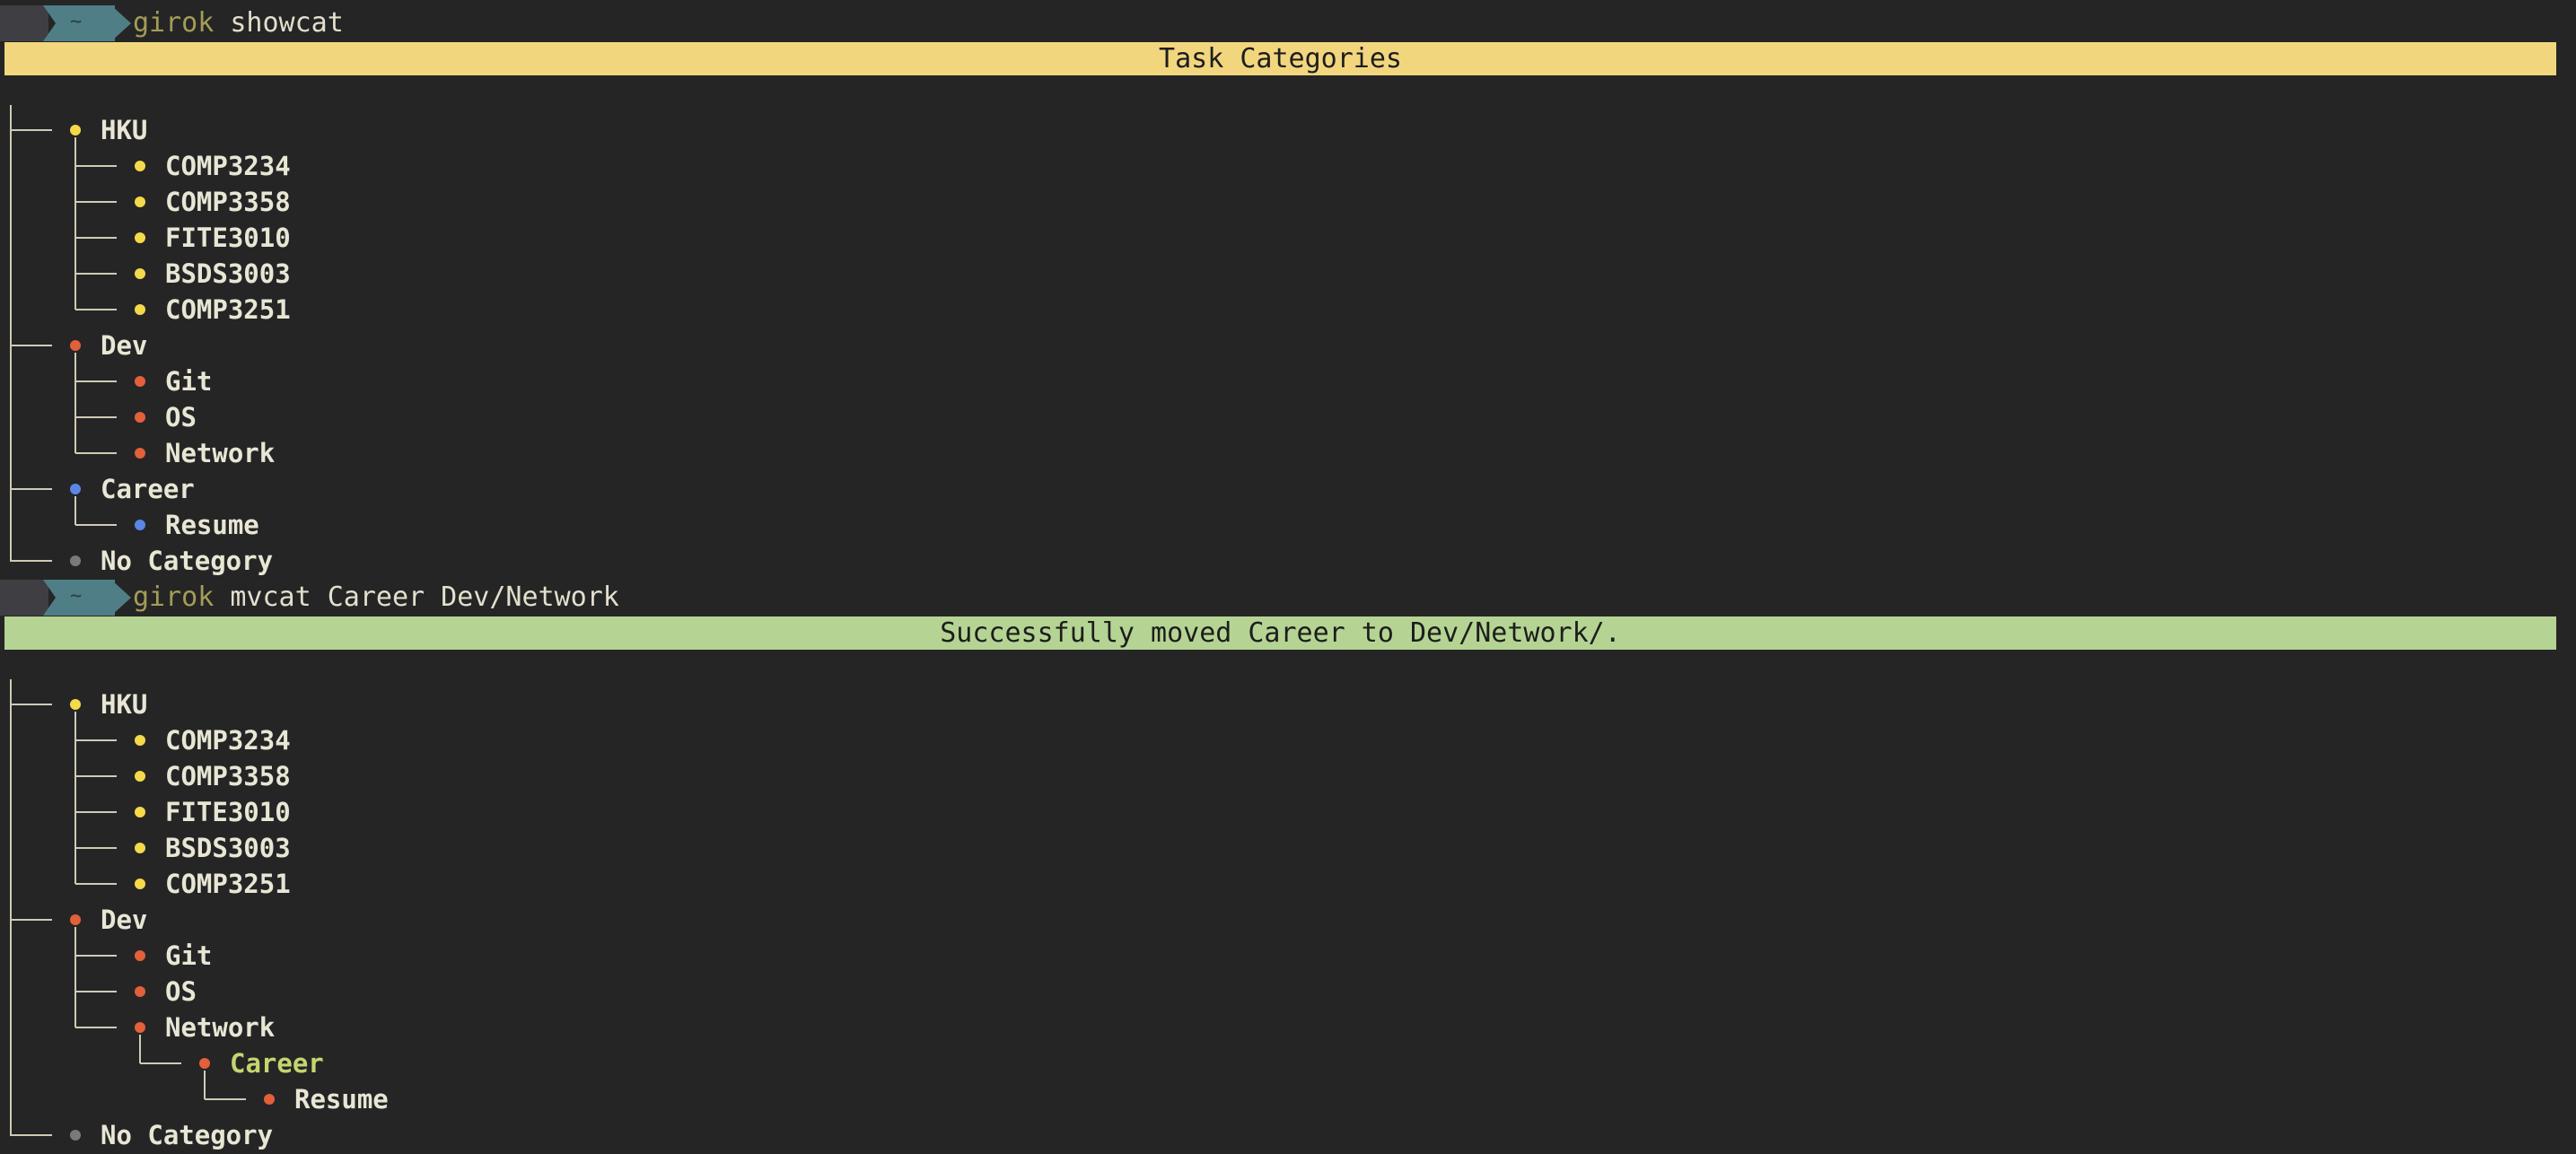 The height and width of the screenshot is (1154, 2576). What do you see at coordinates (1280, 58) in the screenshot?
I see `categories-title-banner: Task Categories` at bounding box center [1280, 58].